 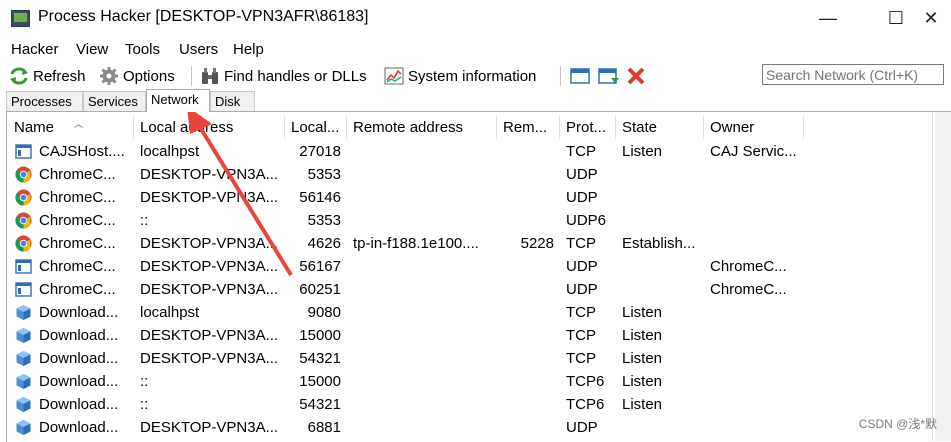 I want to click on terminate-button, so click(x=636, y=76).